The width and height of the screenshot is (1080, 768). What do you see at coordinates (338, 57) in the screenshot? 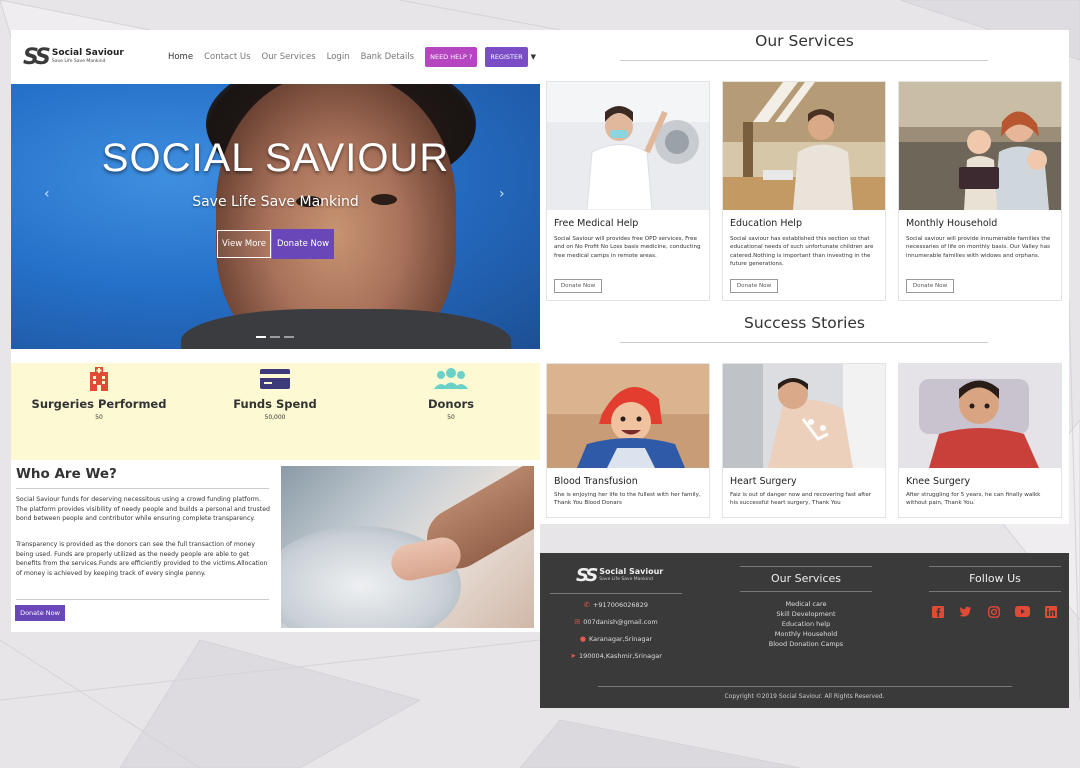
I see `nav-login: Login` at bounding box center [338, 57].